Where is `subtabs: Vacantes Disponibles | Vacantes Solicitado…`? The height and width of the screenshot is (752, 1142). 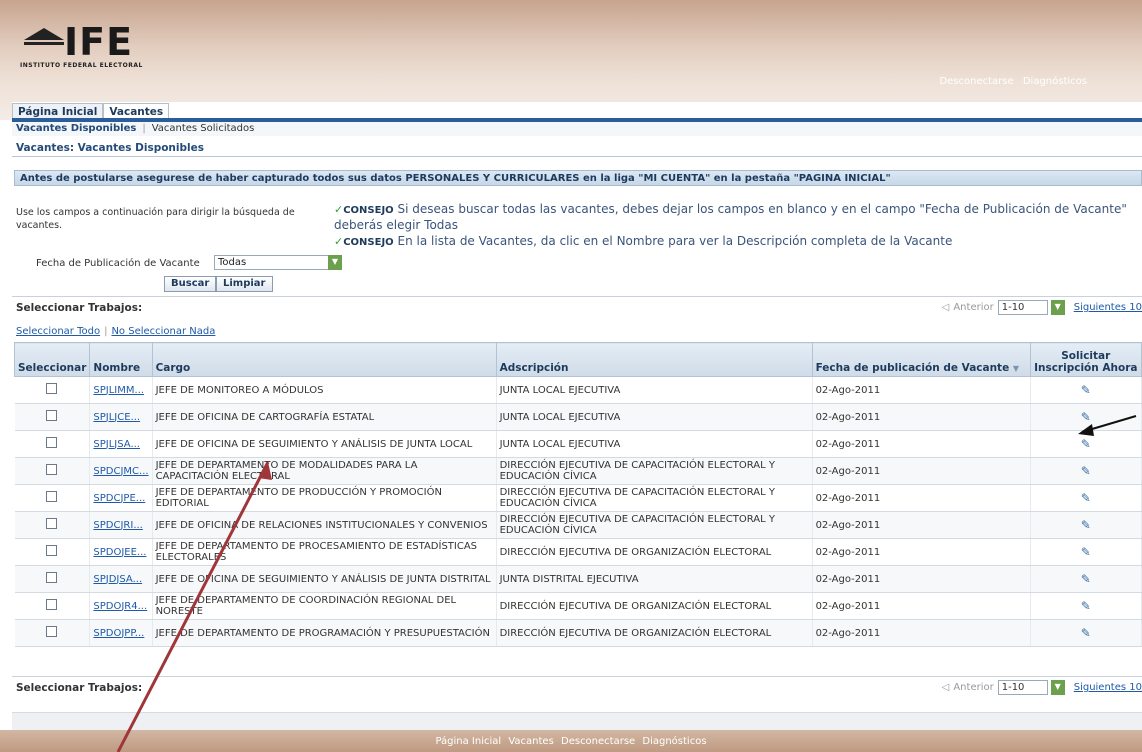
subtabs: Vacantes Disponibles | Vacantes Solicitado… is located at coordinates (577, 129).